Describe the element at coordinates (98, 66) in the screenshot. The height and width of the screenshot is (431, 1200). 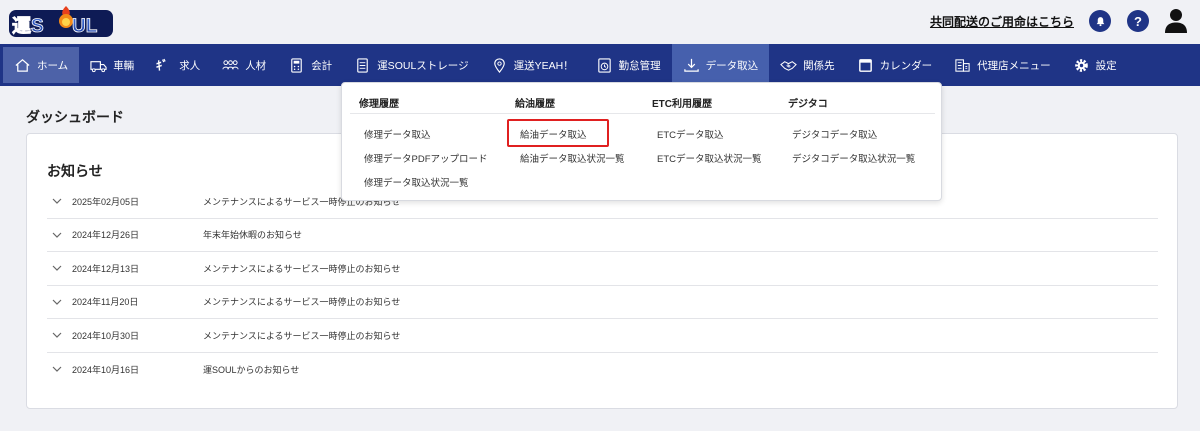
I see `truck-icon` at that location.